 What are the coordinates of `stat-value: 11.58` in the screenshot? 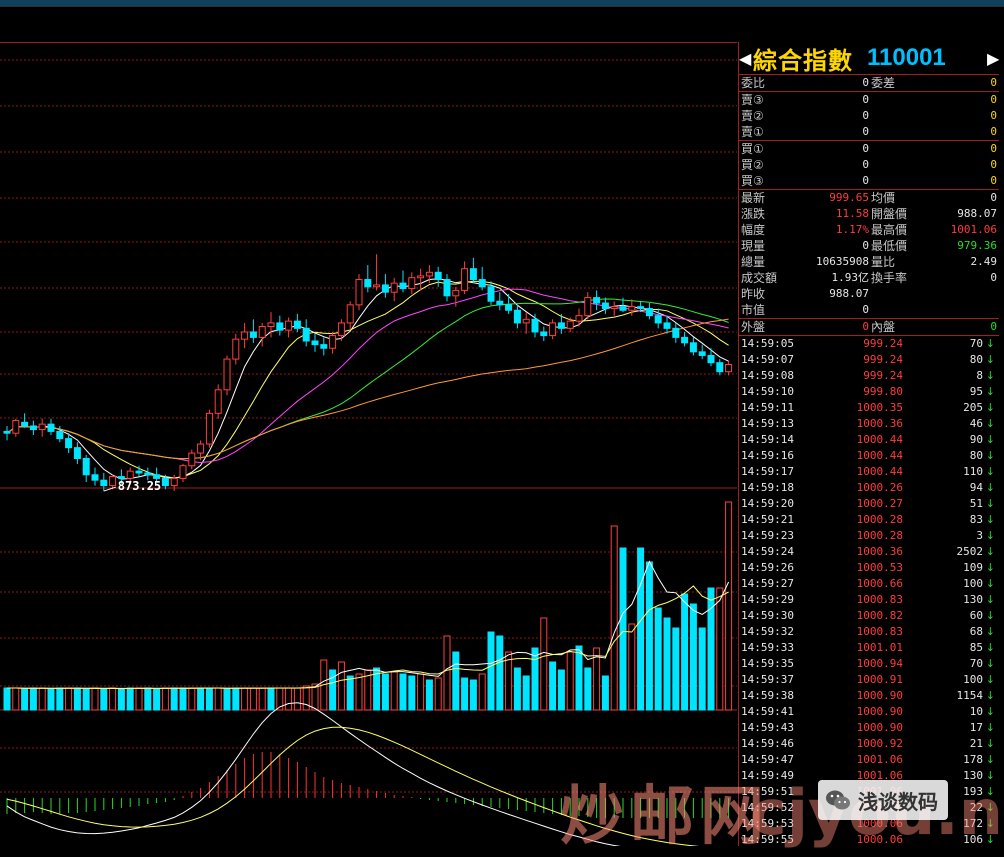 It's located at (852, 213).